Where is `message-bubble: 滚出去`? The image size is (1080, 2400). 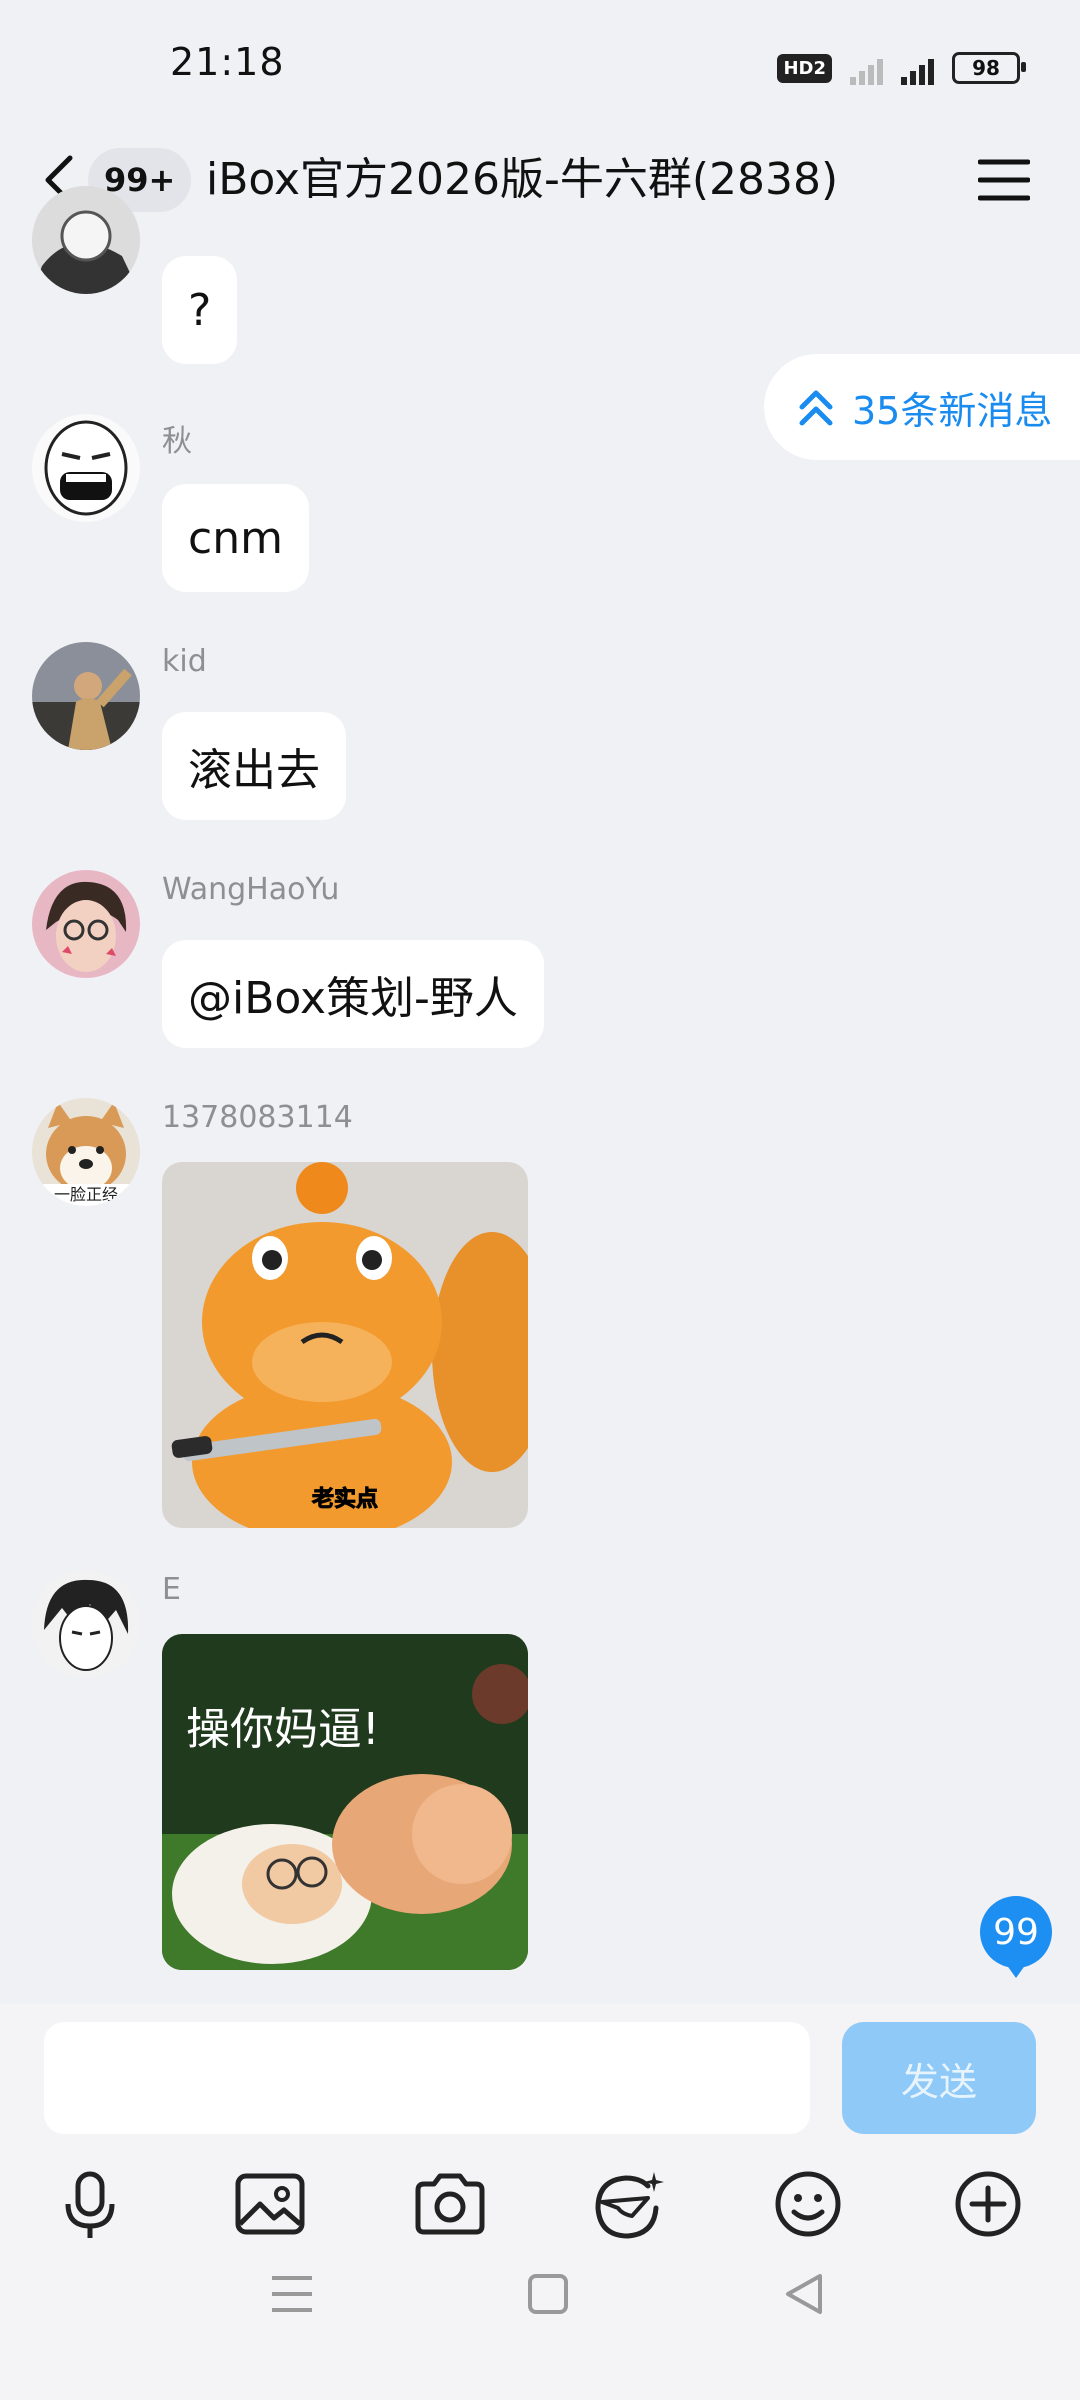 message-bubble: 滚出去 is located at coordinates (254, 766).